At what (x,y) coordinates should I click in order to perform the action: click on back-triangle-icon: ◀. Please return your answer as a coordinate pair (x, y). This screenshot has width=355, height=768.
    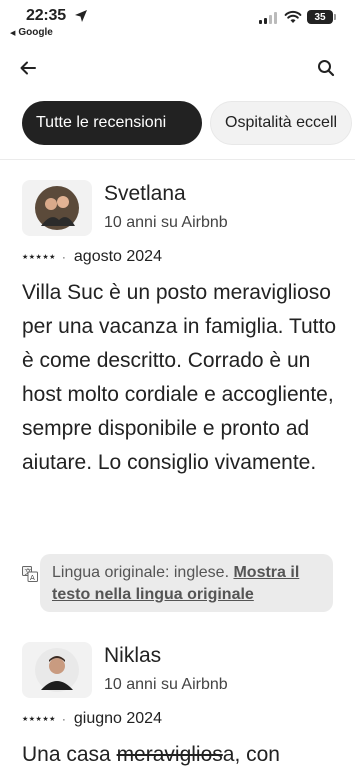
    Looking at the image, I should click on (13, 33).